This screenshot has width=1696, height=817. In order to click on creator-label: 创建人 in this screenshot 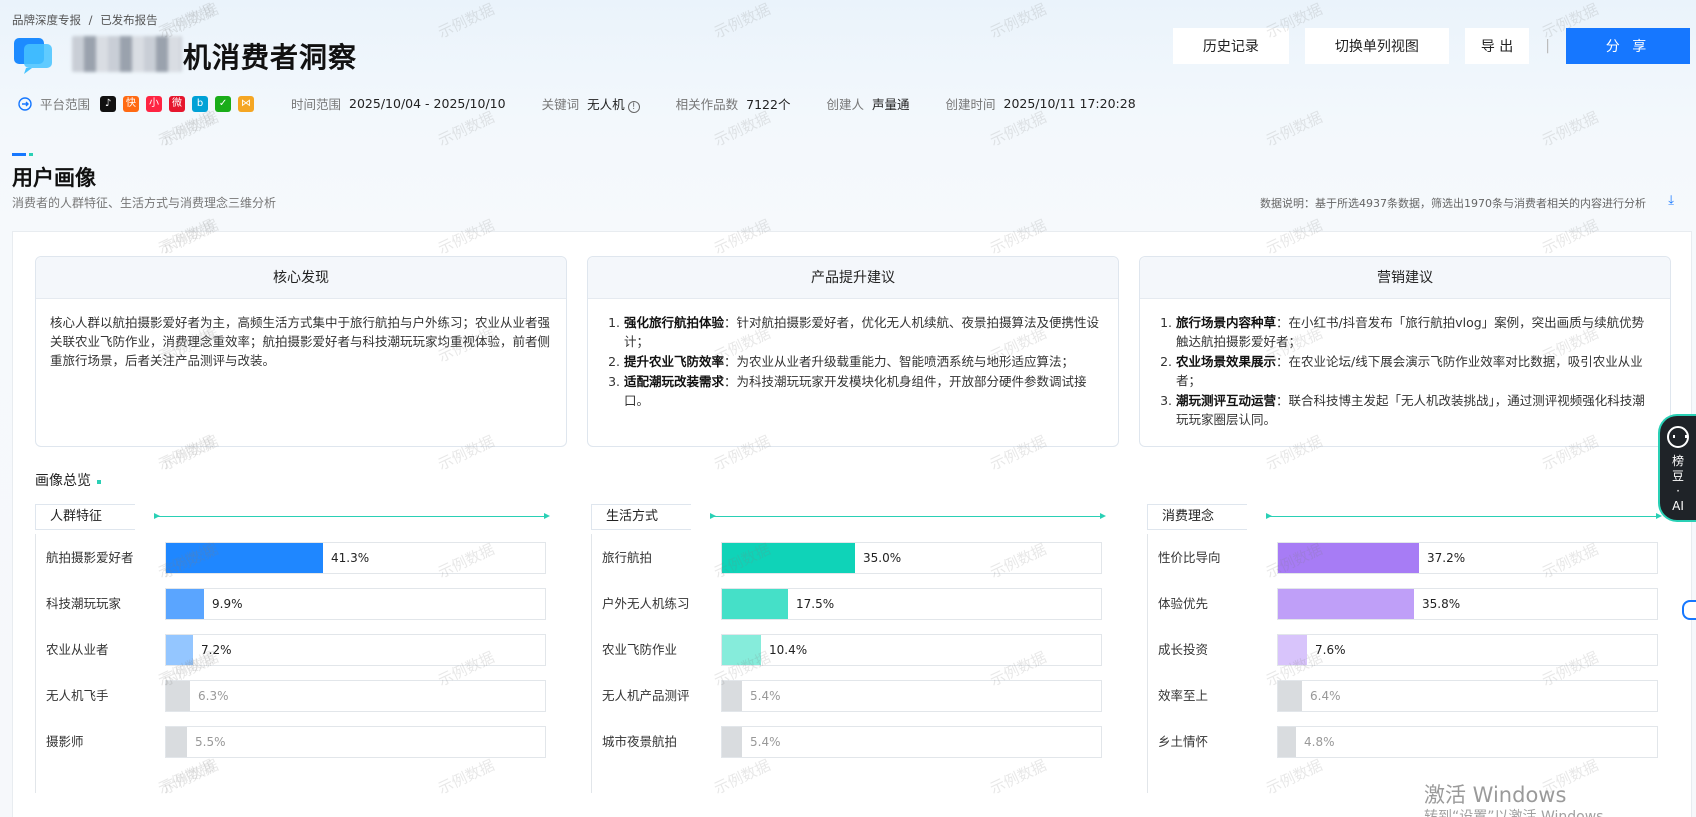, I will do `click(845, 104)`.